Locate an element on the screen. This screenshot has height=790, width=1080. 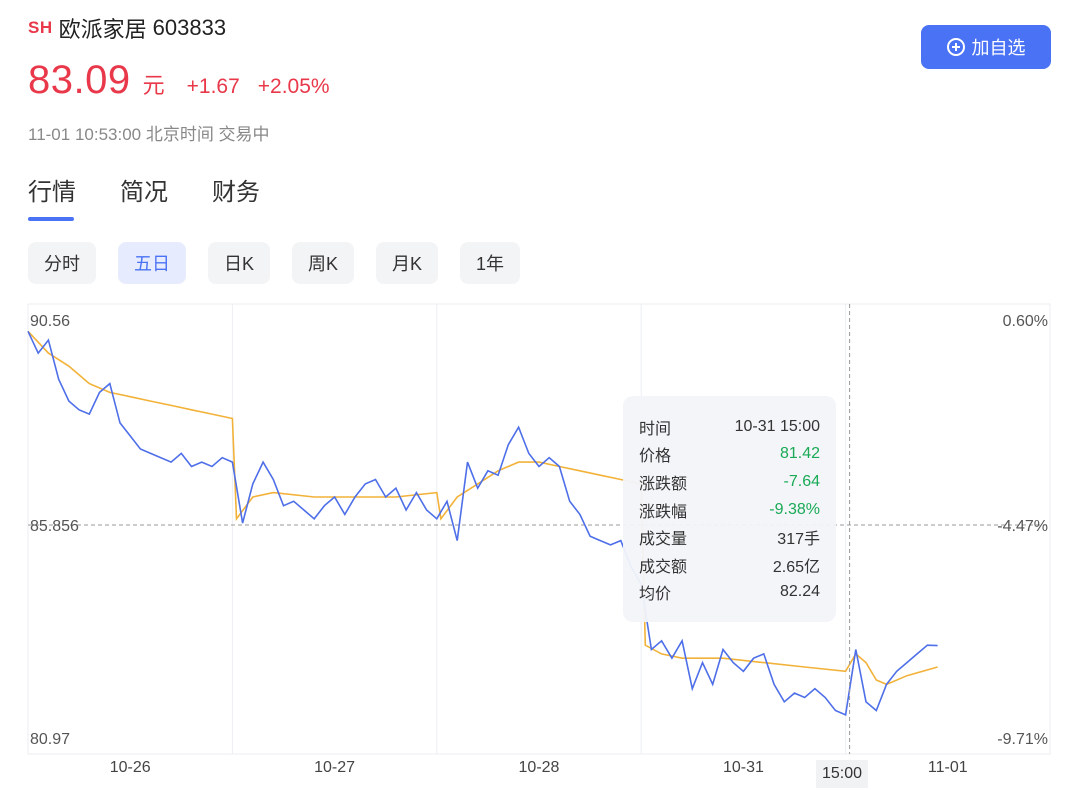
tooltip-row-amount: 成交额 2.65亿 is located at coordinates (729, 565).